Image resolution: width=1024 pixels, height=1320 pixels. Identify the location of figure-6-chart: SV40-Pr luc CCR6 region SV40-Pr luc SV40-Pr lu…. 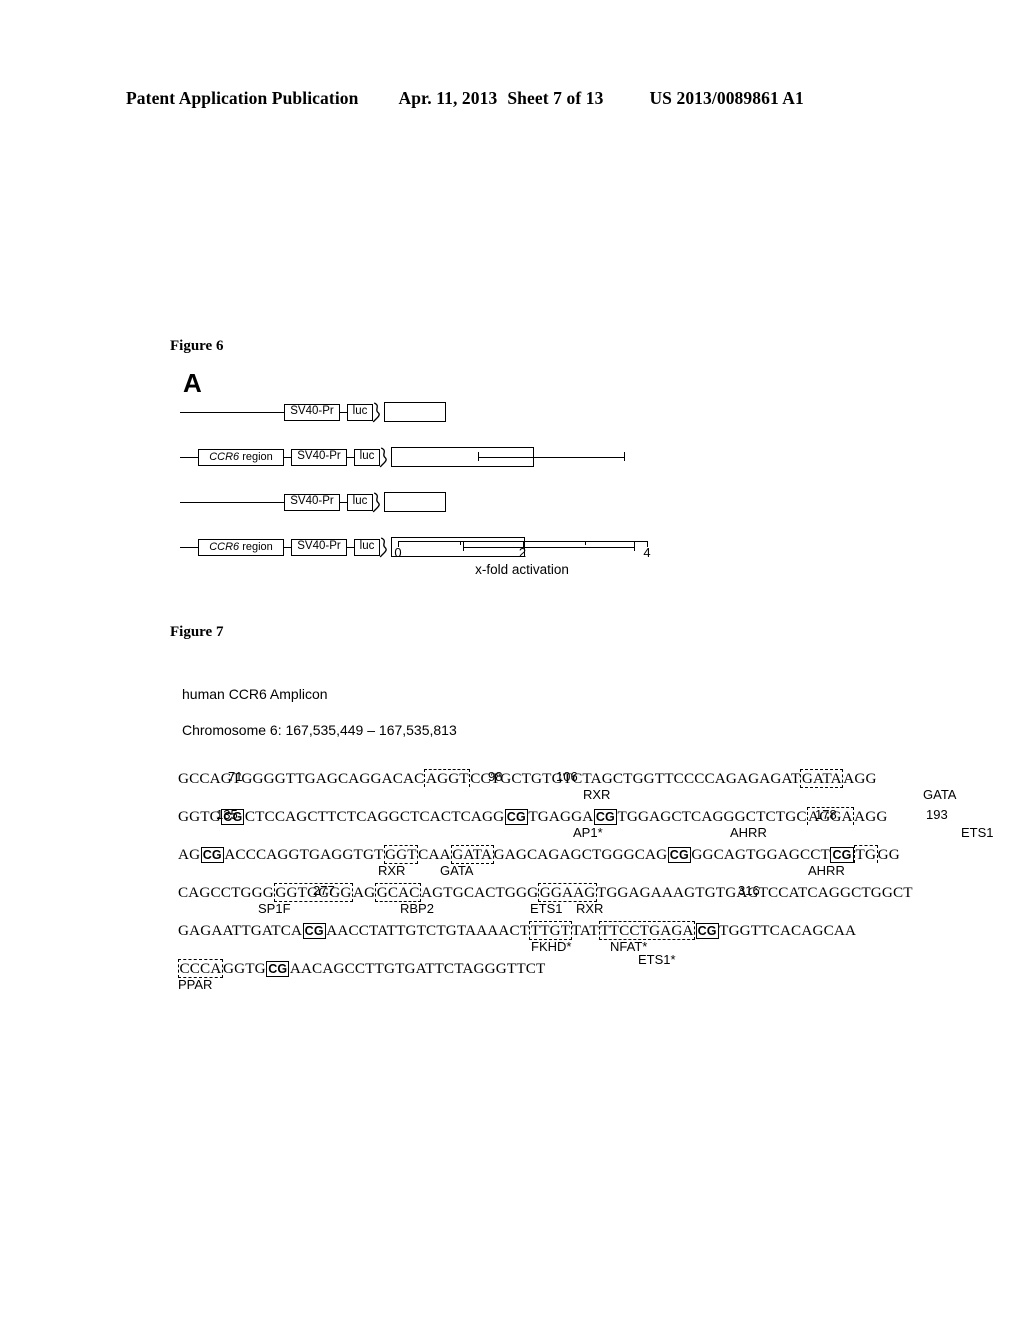
(430, 490).